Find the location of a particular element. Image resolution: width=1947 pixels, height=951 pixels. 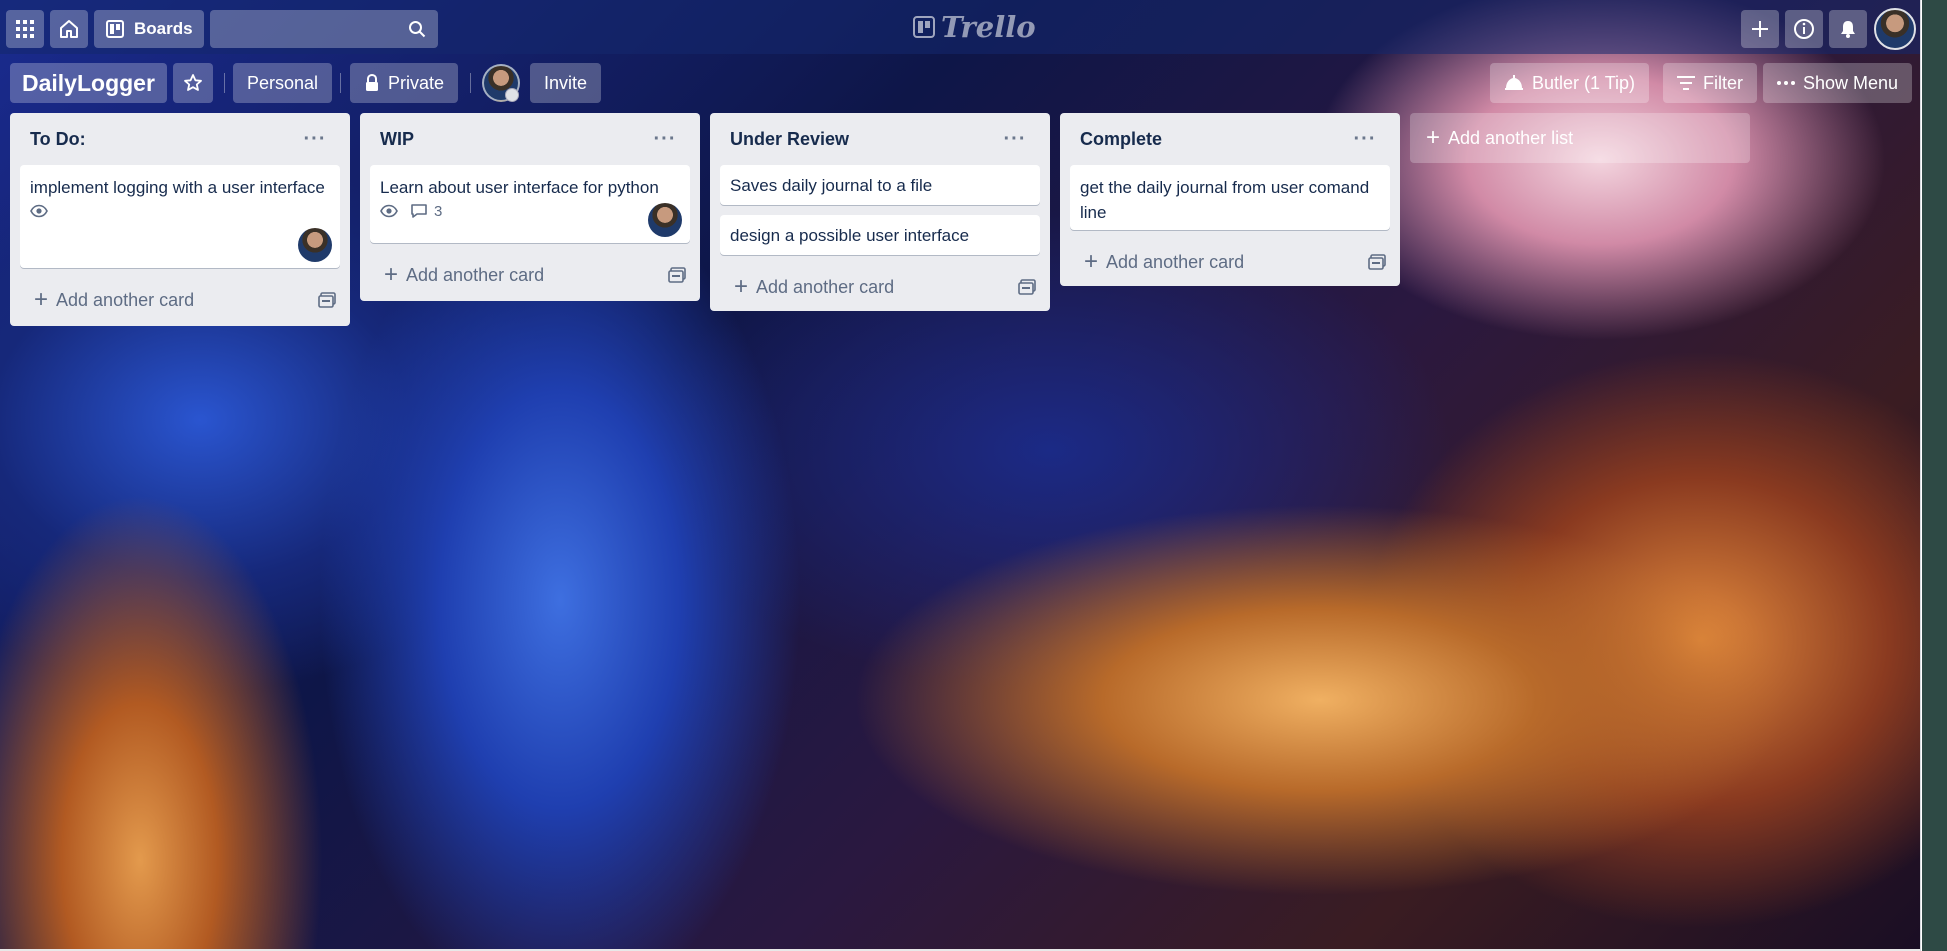

show-menu-button: Show Menu is located at coordinates (1838, 83).